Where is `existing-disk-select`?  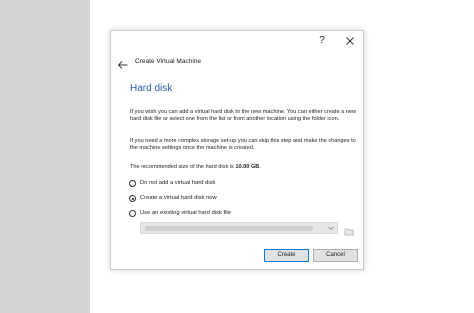
existing-disk-select is located at coordinates (239, 228).